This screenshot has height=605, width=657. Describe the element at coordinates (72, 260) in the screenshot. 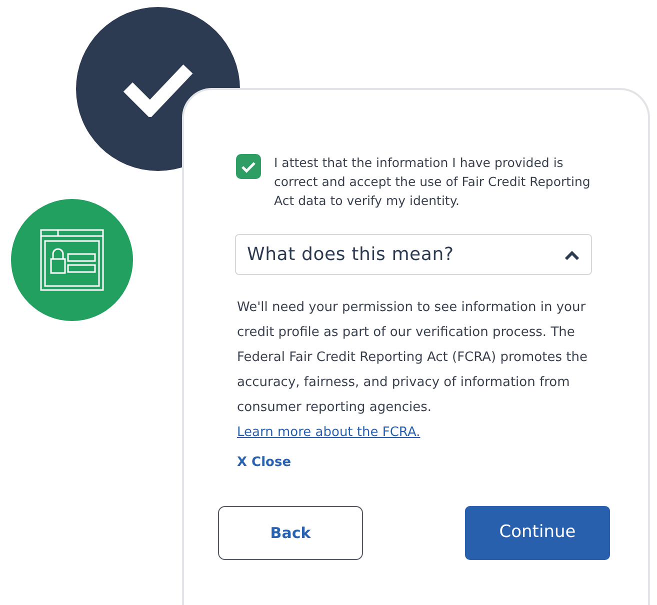

I see `browser-lock-icon` at that location.